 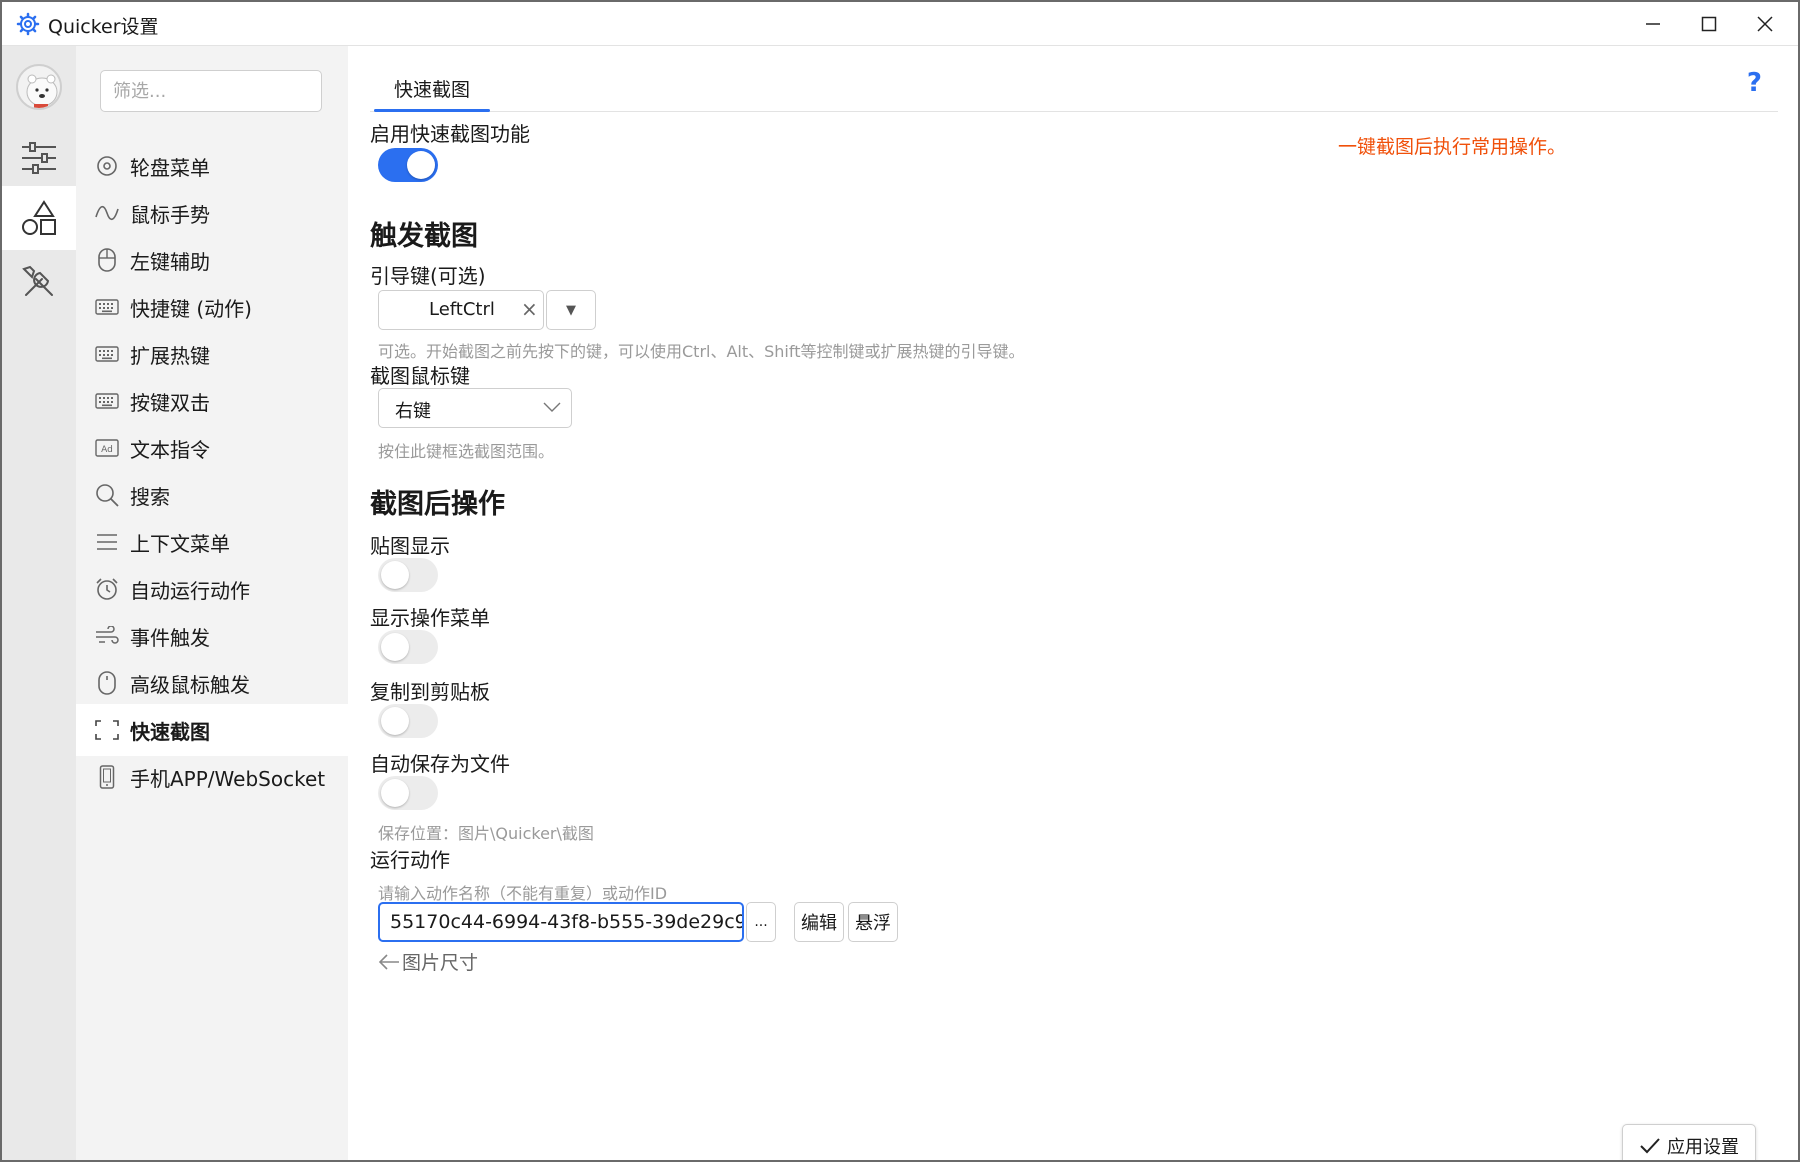 I want to click on nav-item-wheel-menu: 轮盘菜单, so click(x=212, y=166).